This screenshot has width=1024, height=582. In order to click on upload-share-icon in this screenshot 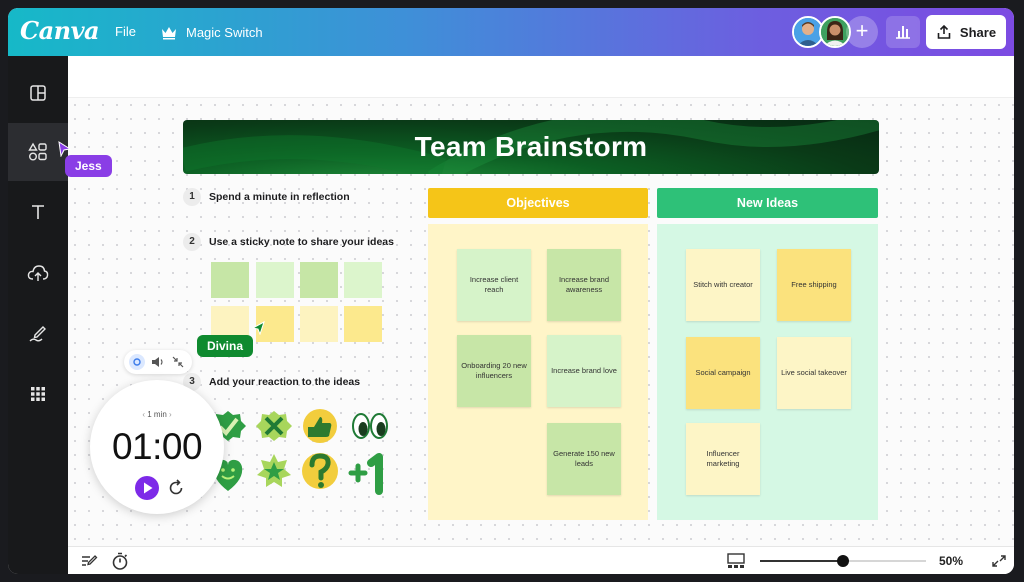, I will do `click(944, 31)`.